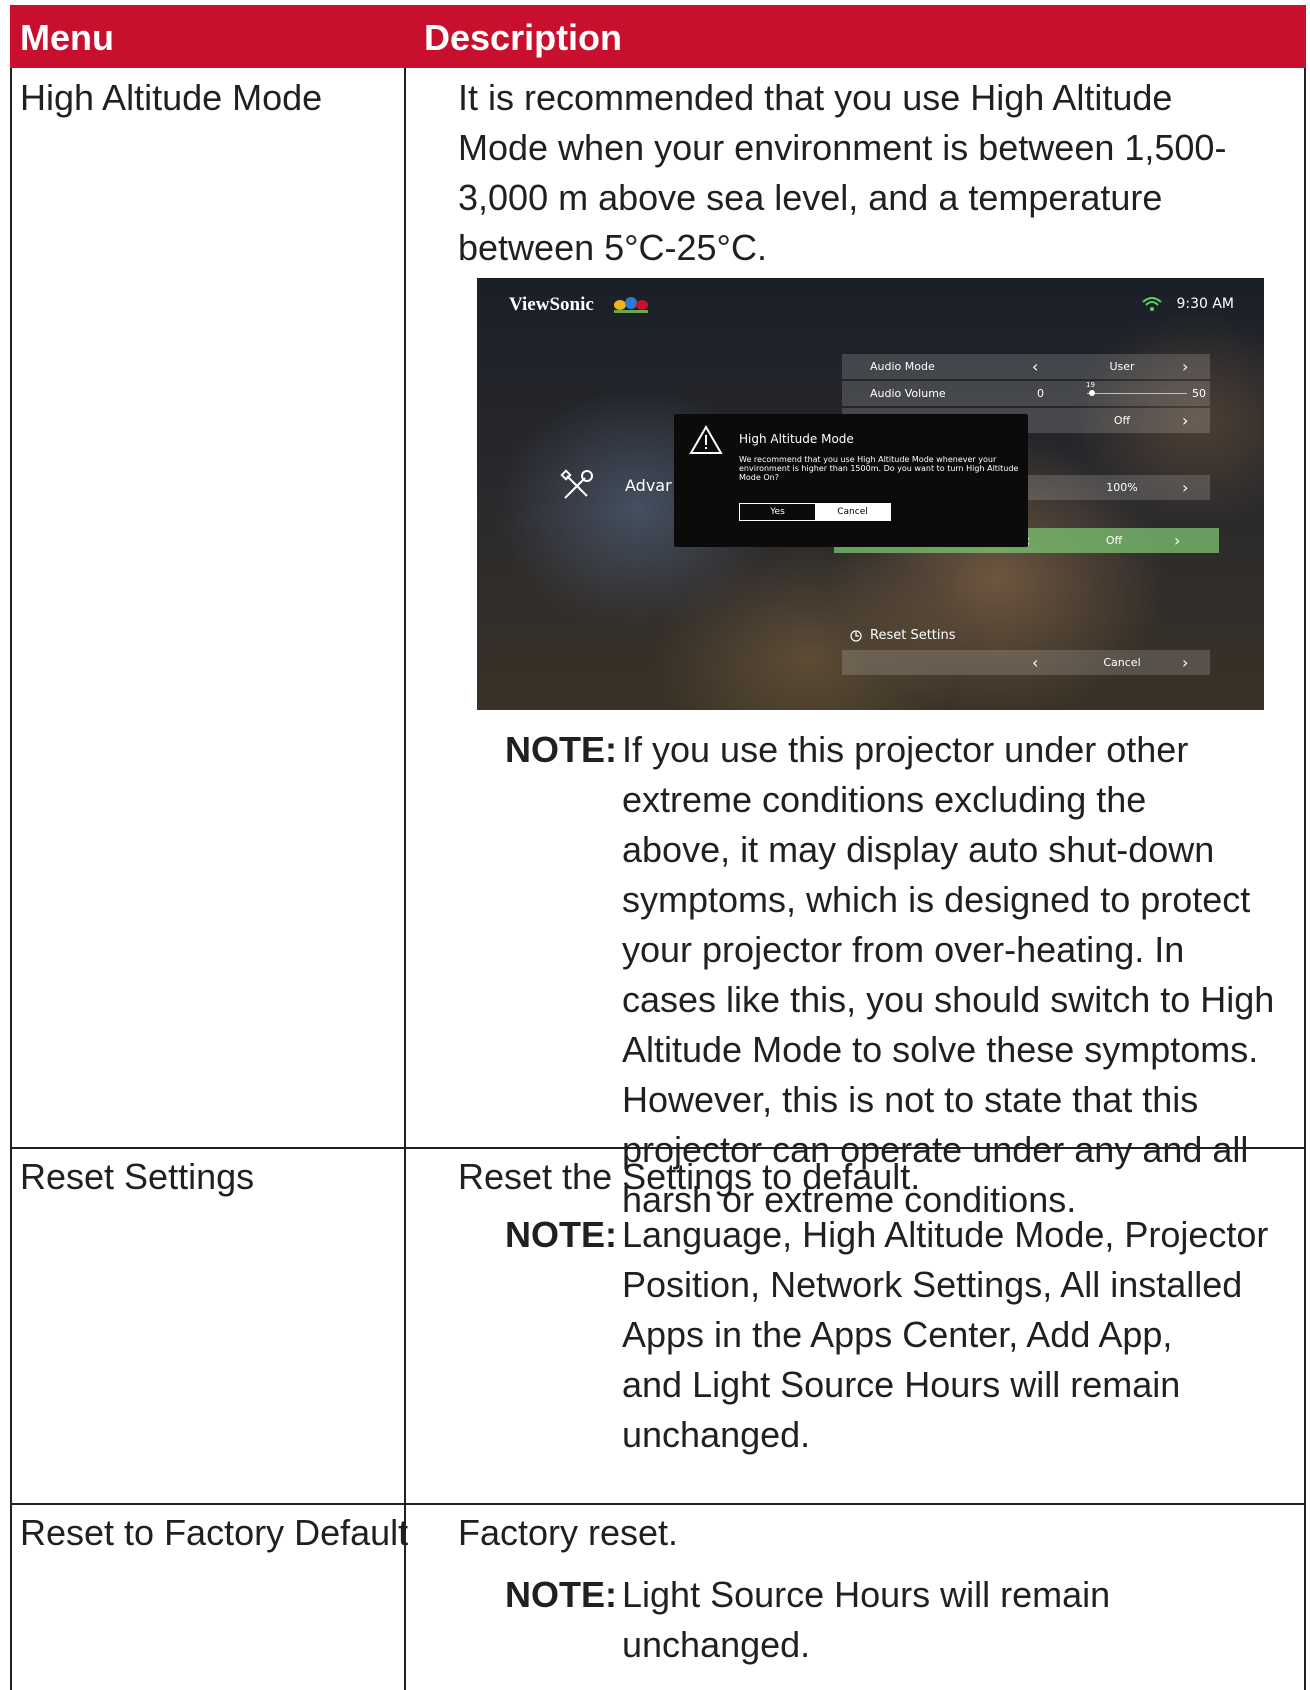 This screenshot has width=1310, height=1690. What do you see at coordinates (568, 1532) in the screenshot?
I see `description-line: Factory reset.` at bounding box center [568, 1532].